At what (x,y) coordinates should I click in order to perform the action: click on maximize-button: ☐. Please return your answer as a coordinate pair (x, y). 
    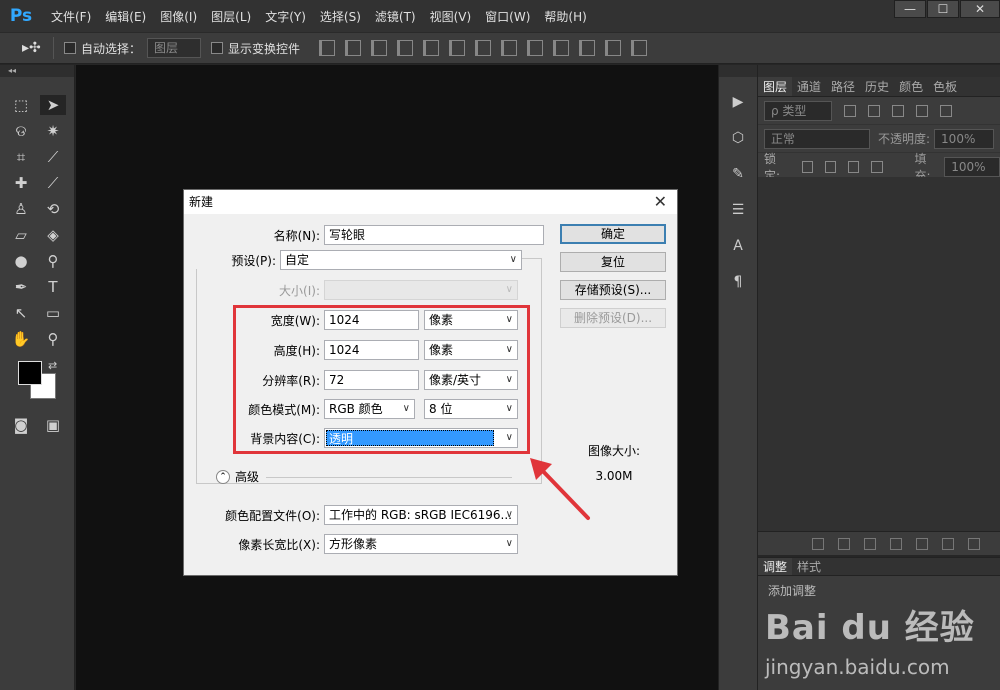
    Looking at the image, I should click on (943, 9).